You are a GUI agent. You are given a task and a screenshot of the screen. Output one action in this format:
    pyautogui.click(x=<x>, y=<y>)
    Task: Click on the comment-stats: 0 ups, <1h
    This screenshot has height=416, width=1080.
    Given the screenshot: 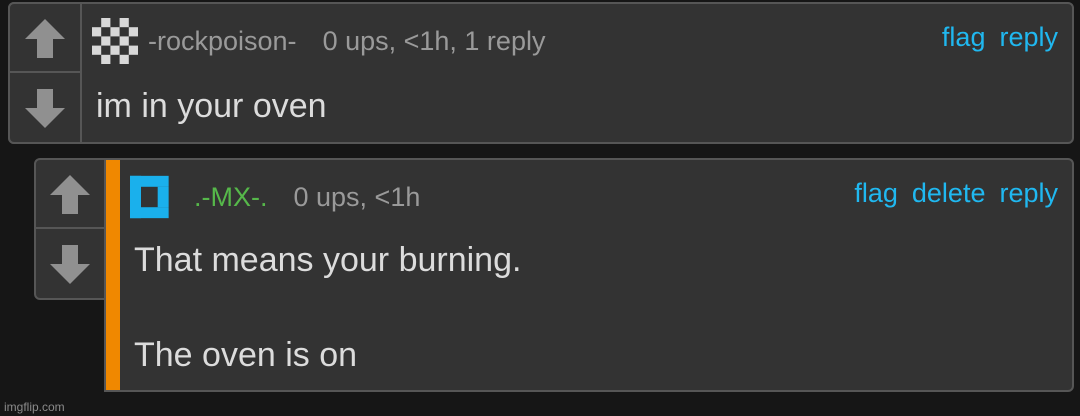 What is the action you would take?
    pyautogui.click(x=357, y=196)
    